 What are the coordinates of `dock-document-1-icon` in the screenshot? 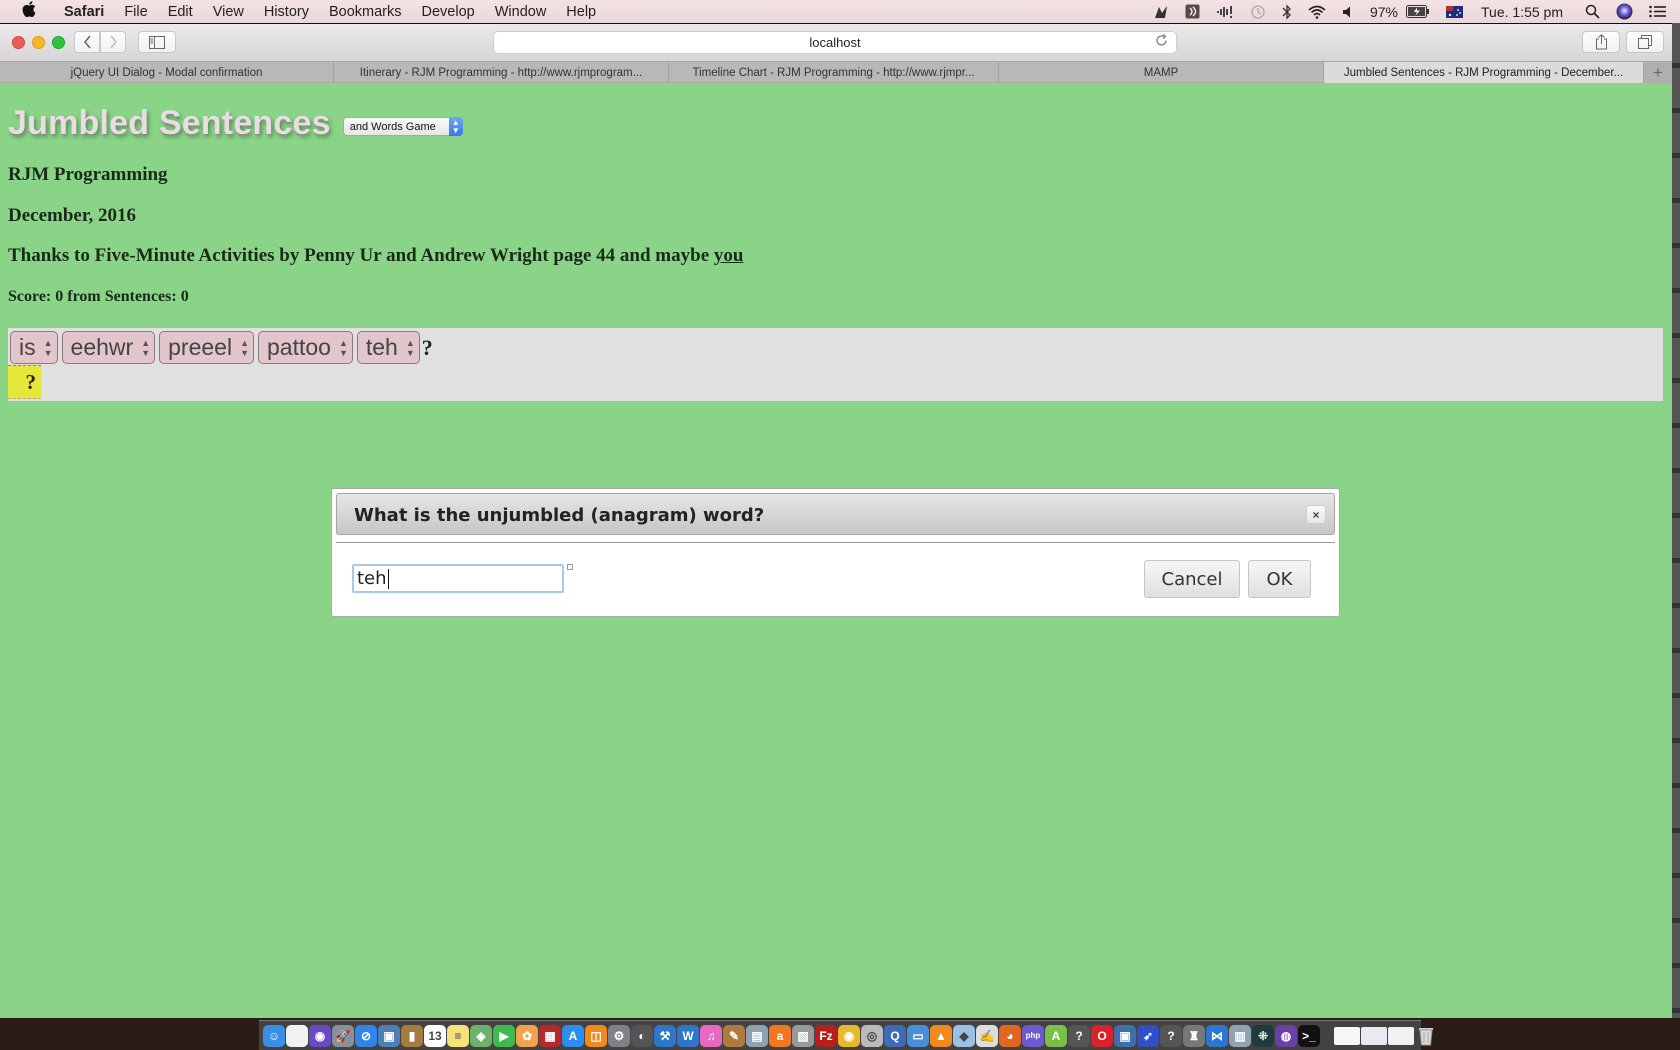 It's located at (1347, 1035).